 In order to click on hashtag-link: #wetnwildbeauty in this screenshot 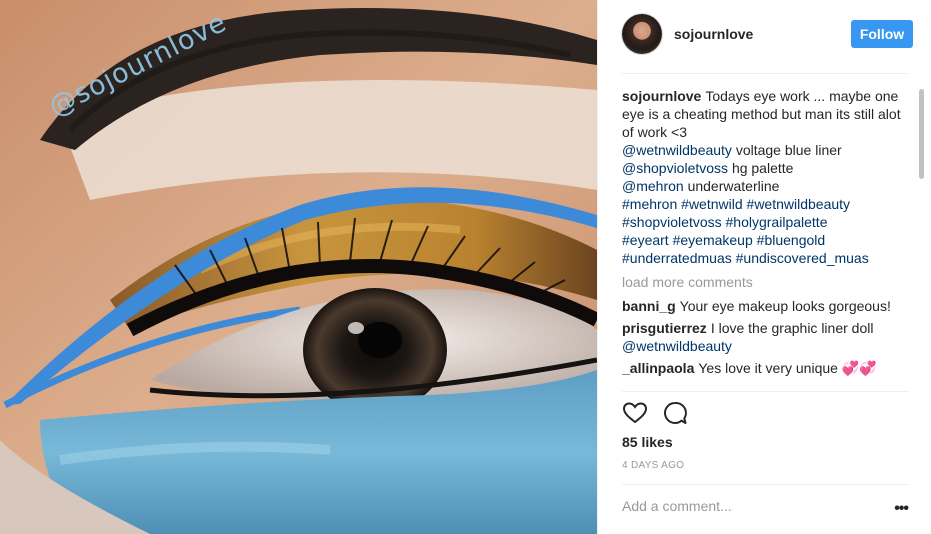, I will do `click(799, 204)`.